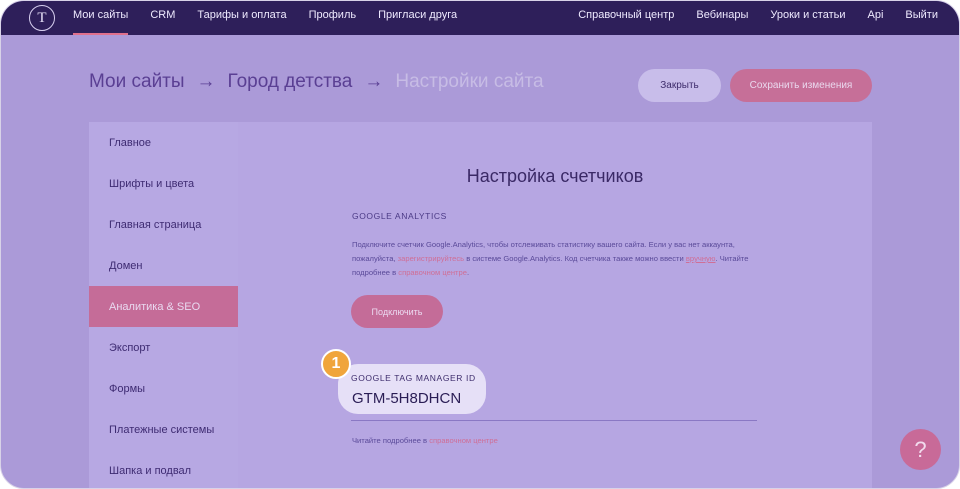 This screenshot has width=960, height=489. Describe the element at coordinates (163, 388) in the screenshot. I see `sidebar-item-forms: Формы` at that location.